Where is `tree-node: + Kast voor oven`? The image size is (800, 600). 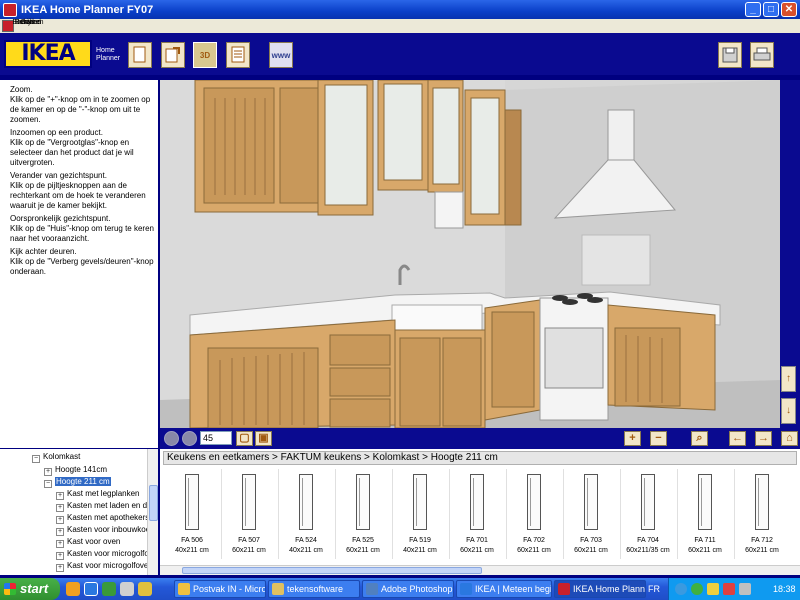 tree-node: + Kast voor oven is located at coordinates (88, 542).